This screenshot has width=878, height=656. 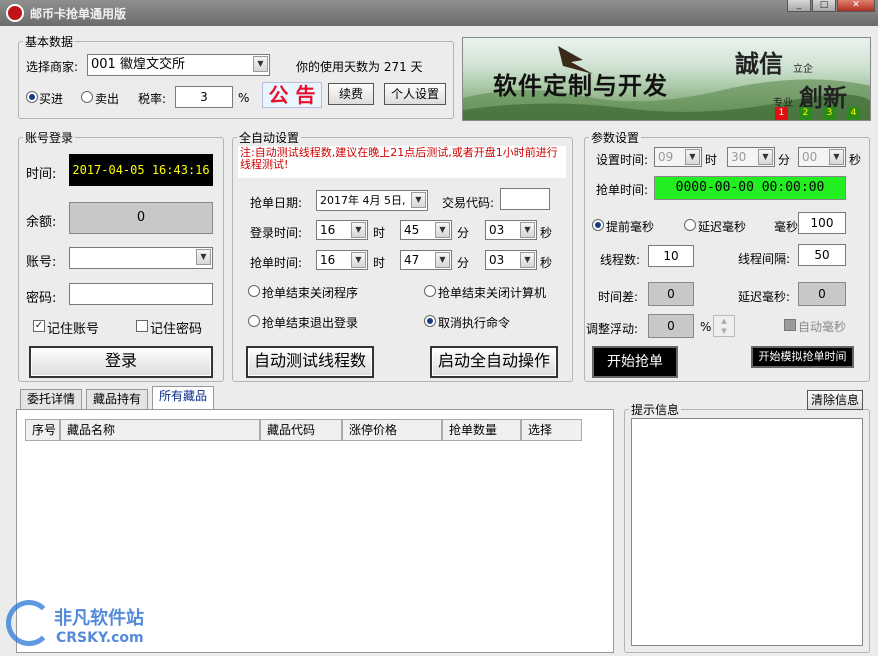 I want to click on login-min-select: 45 ▼, so click(x=426, y=230).